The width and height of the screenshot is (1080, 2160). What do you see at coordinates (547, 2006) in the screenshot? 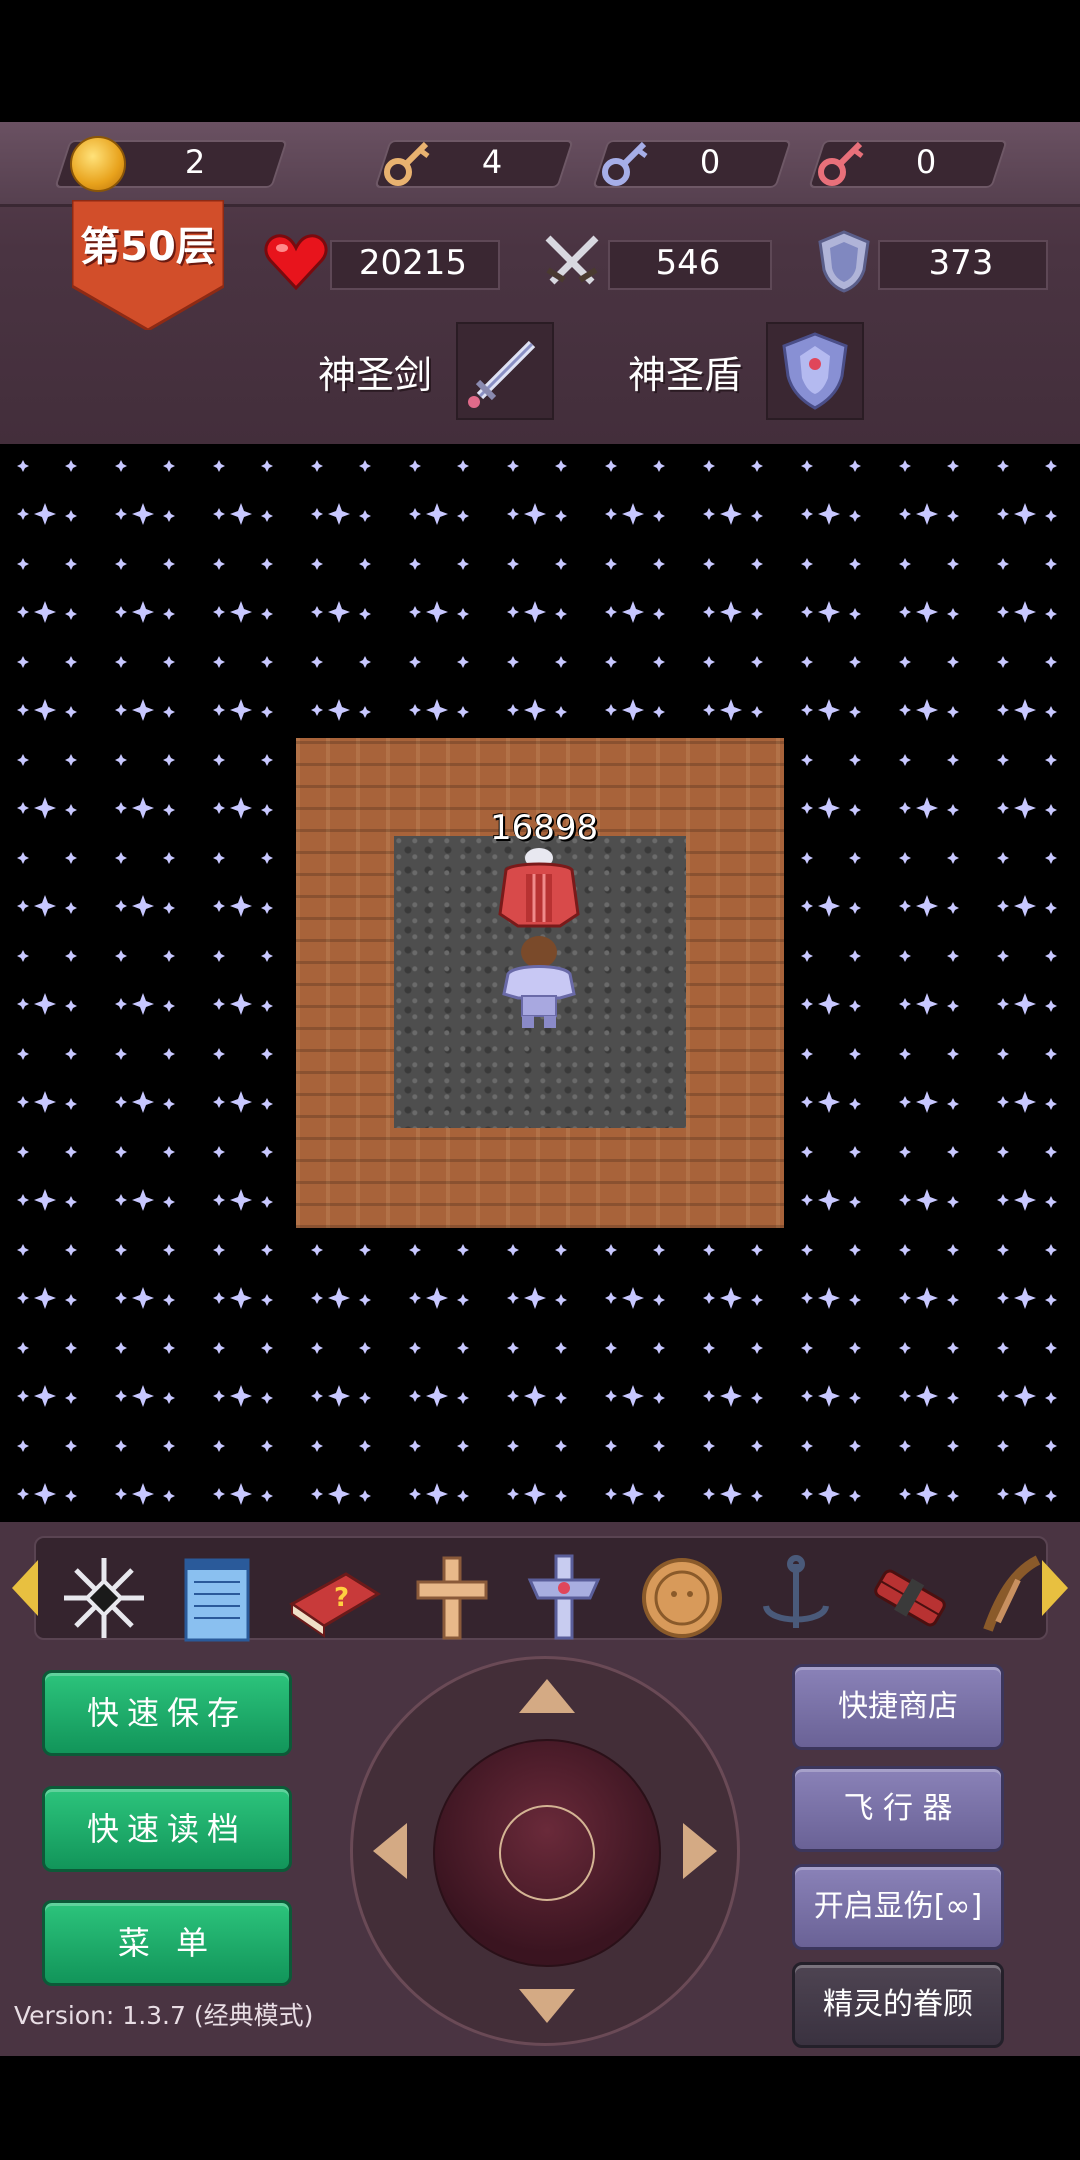
I see `dpad-down-arrow-icon` at bounding box center [547, 2006].